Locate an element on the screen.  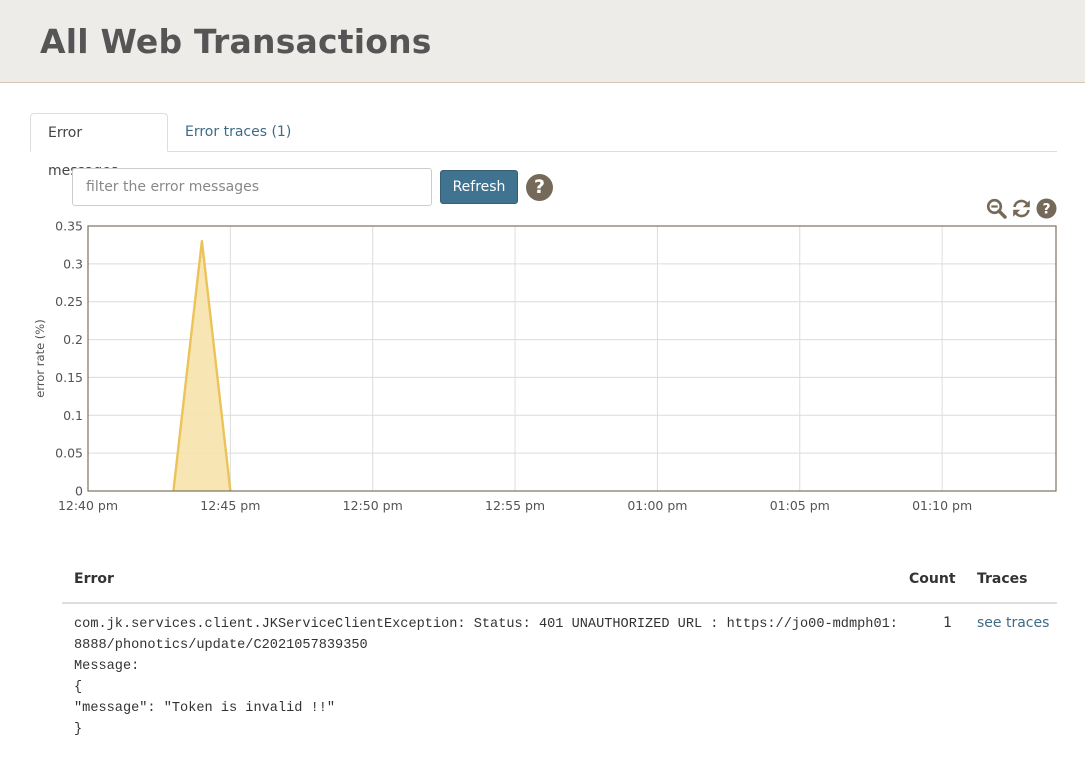
y-tick-label: 0.3 is located at coordinates (73, 263).